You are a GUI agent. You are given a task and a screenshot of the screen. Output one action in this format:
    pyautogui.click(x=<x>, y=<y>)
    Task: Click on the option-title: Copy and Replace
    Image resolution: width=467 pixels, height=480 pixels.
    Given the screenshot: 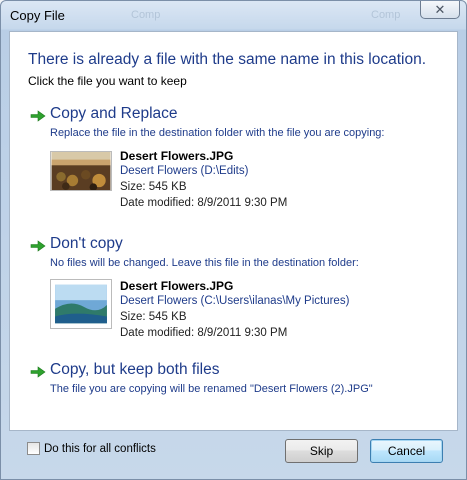 What is the action you would take?
    pyautogui.click(x=114, y=113)
    